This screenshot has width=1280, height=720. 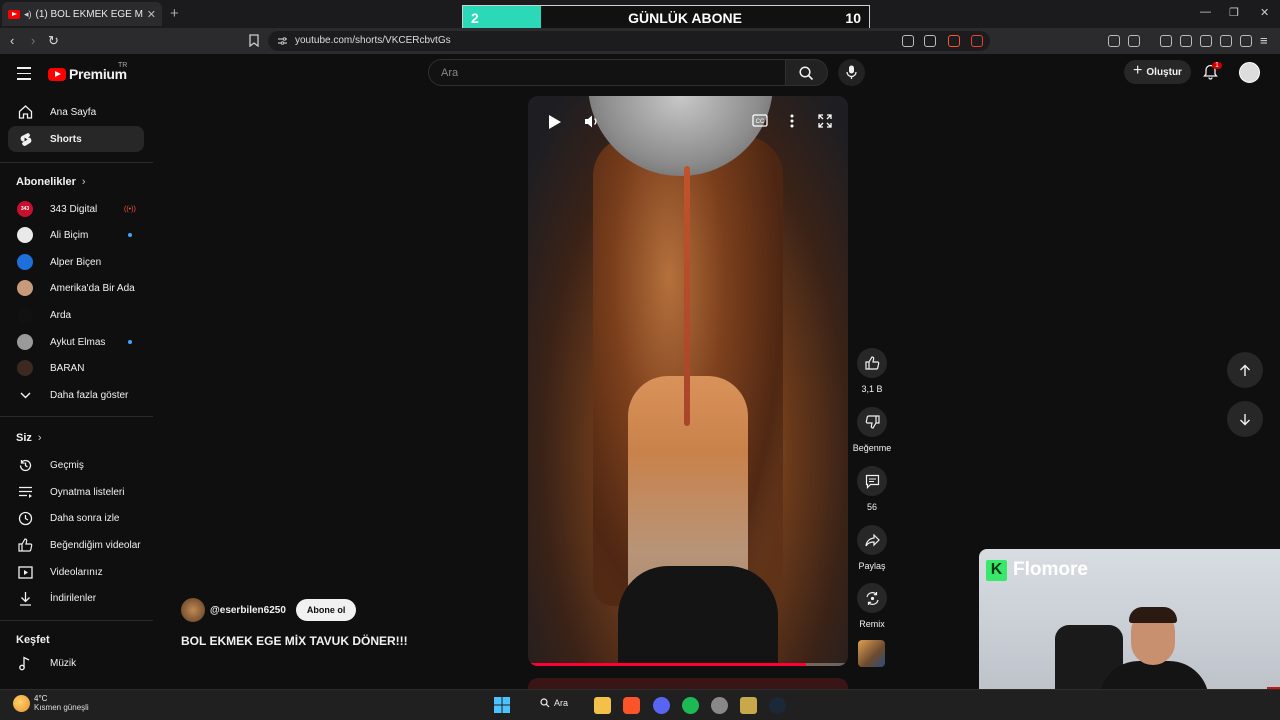 What do you see at coordinates (748, 705) in the screenshot?
I see `app-icon` at bounding box center [748, 705].